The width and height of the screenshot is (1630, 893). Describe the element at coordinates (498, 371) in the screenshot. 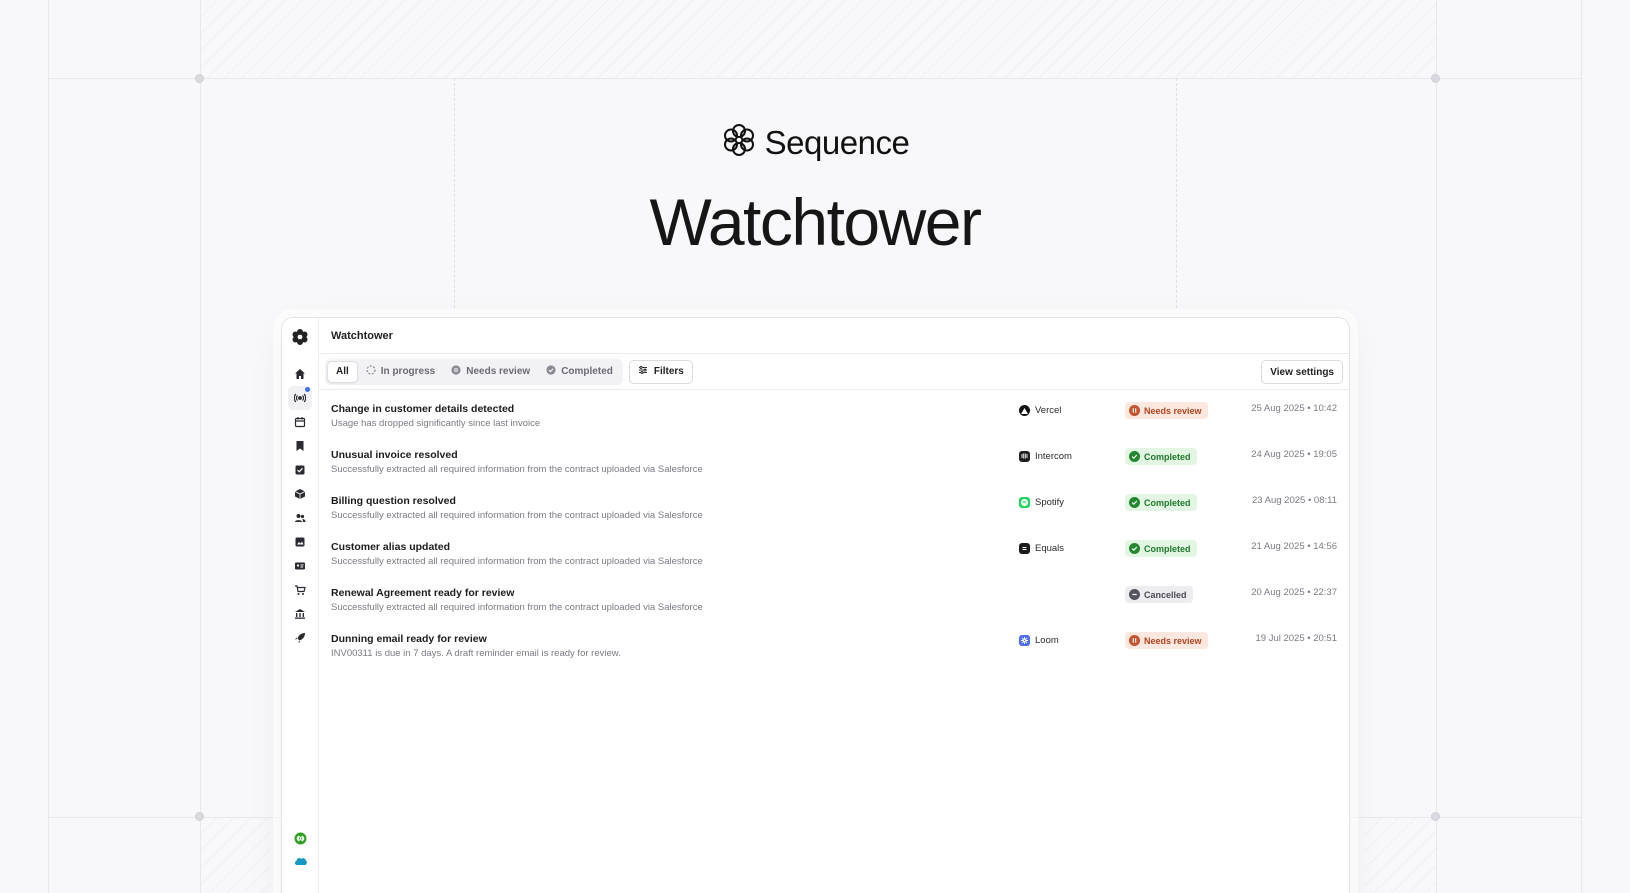

I see `tab-needs-review-label: Needs review` at that location.